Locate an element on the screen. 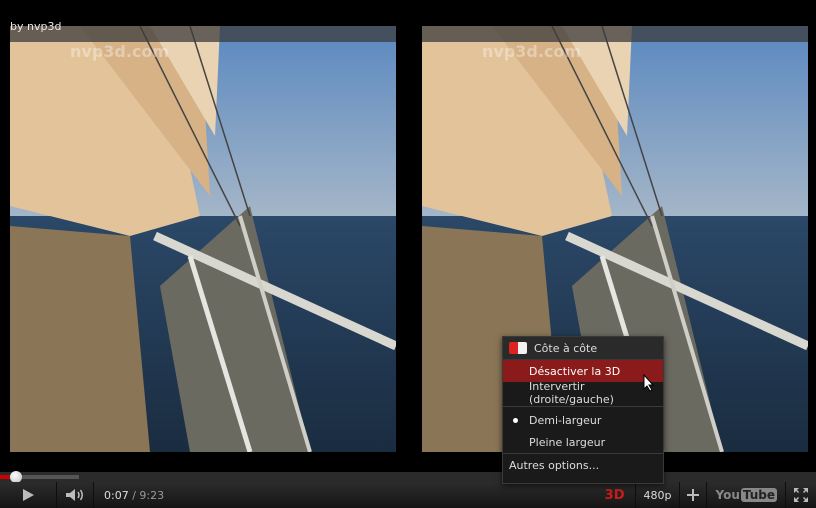 Image resolution: width=816 pixels, height=508 pixels. plus-icon is located at coordinates (693, 495).